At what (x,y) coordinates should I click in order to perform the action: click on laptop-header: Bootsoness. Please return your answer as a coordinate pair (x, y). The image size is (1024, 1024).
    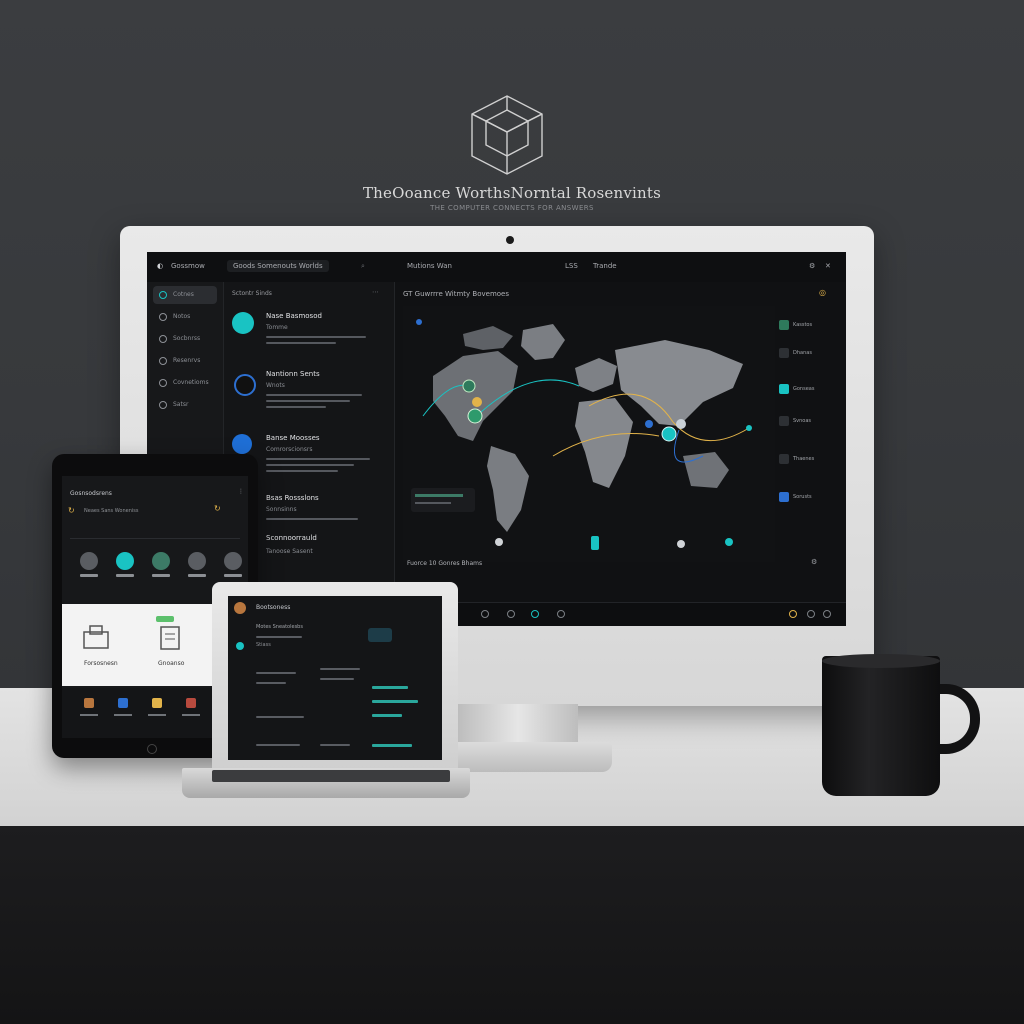
    Looking at the image, I should click on (273, 607).